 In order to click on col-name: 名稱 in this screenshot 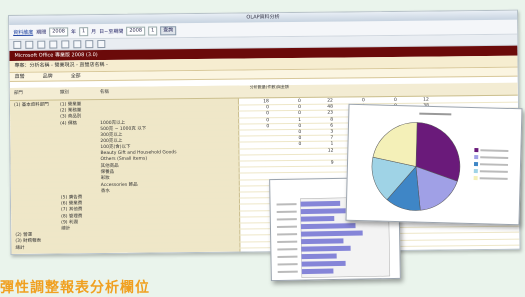, I will do `click(104, 92)`.